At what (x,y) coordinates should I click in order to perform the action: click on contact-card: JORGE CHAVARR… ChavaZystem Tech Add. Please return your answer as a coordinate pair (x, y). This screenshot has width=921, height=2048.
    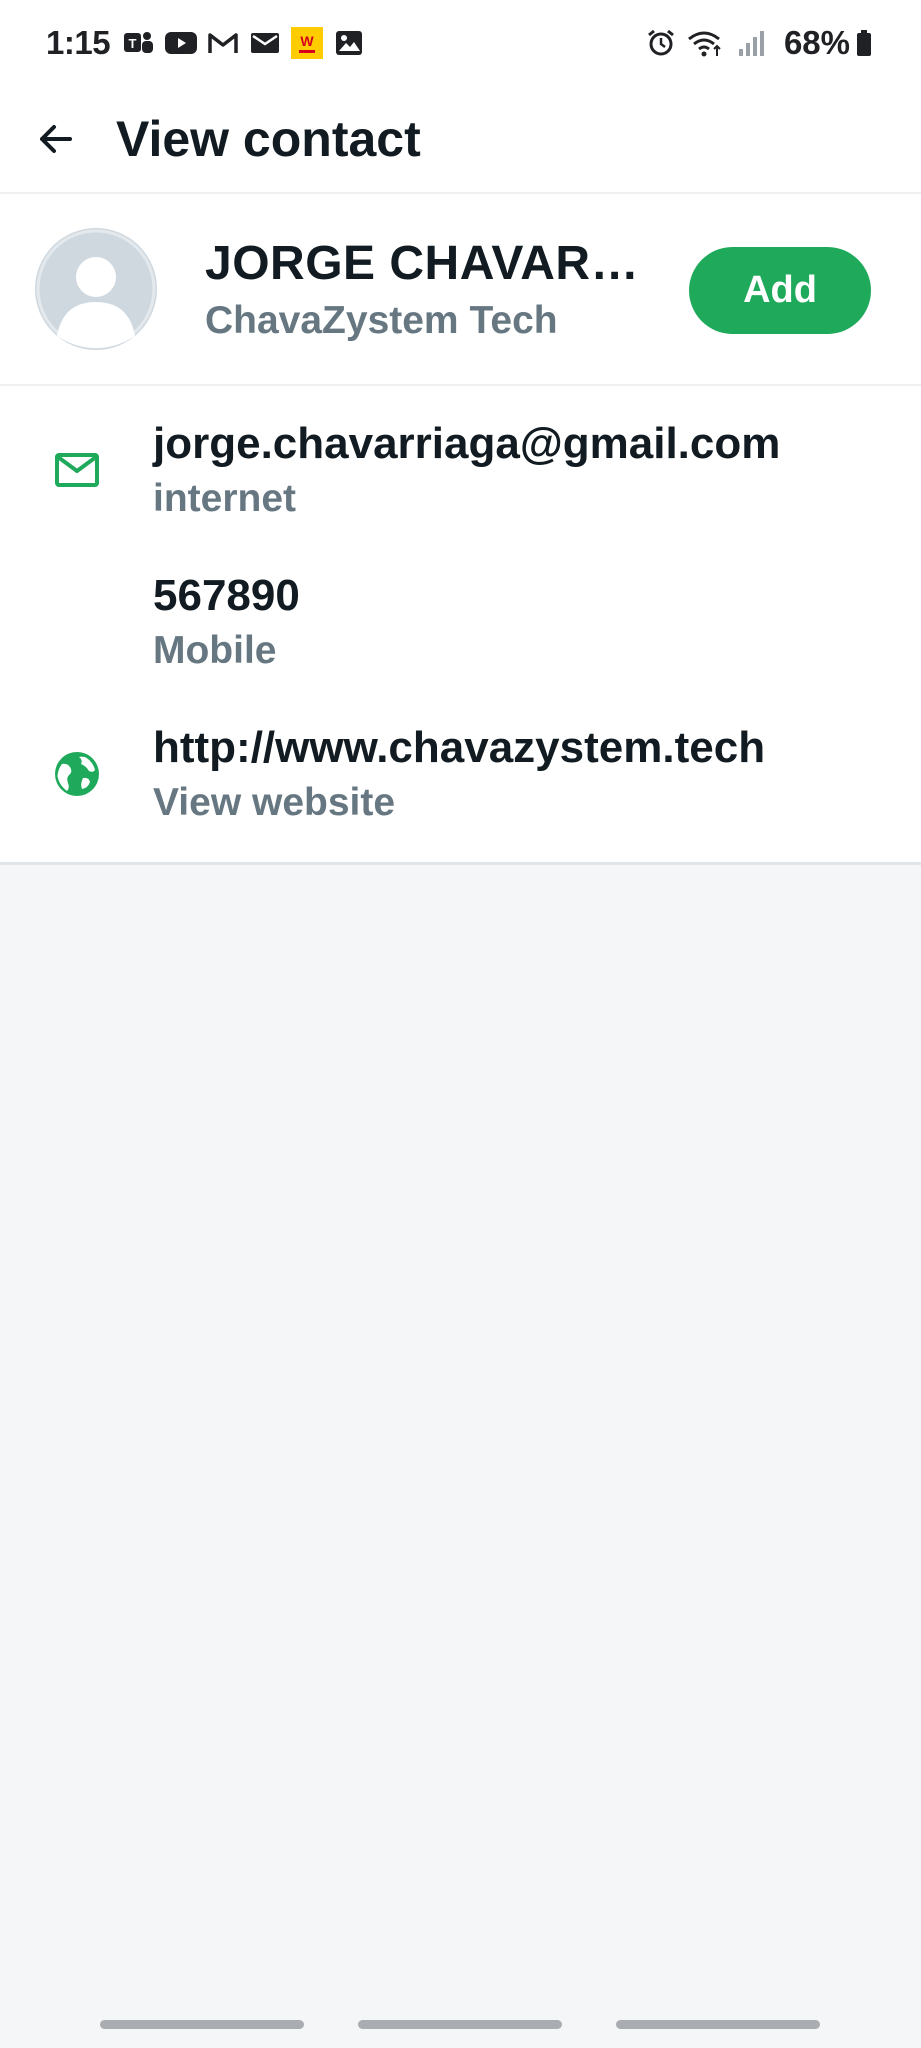
    Looking at the image, I should click on (460, 290).